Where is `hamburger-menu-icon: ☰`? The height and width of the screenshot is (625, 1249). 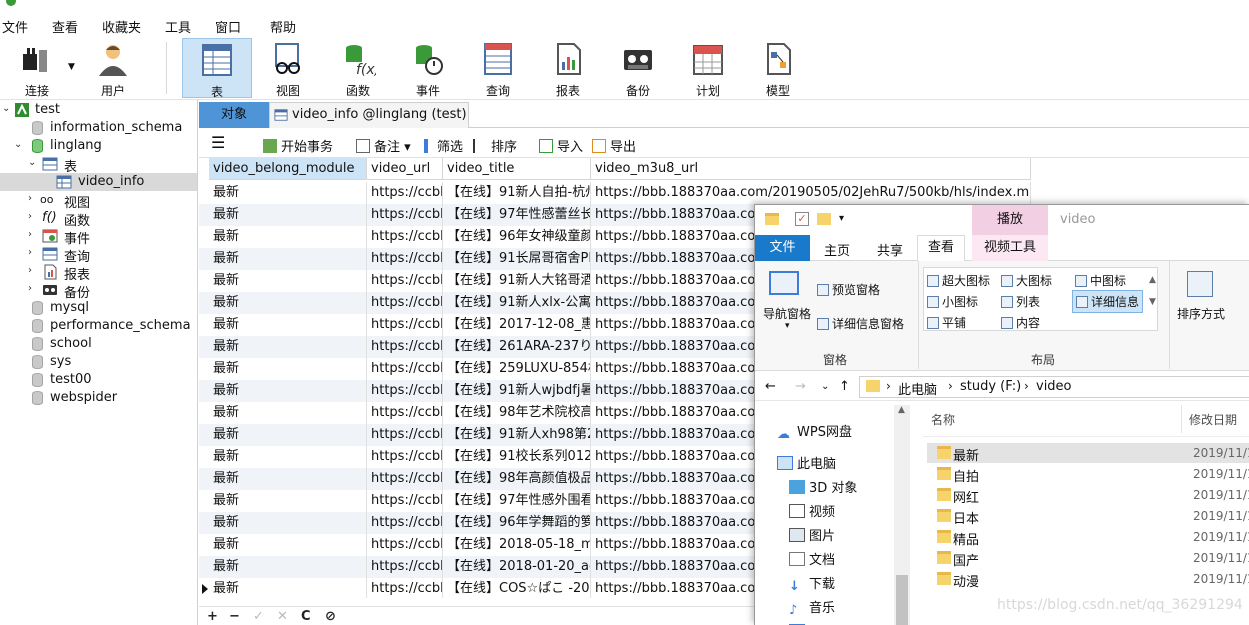
hamburger-menu-icon: ☰ is located at coordinates (218, 142).